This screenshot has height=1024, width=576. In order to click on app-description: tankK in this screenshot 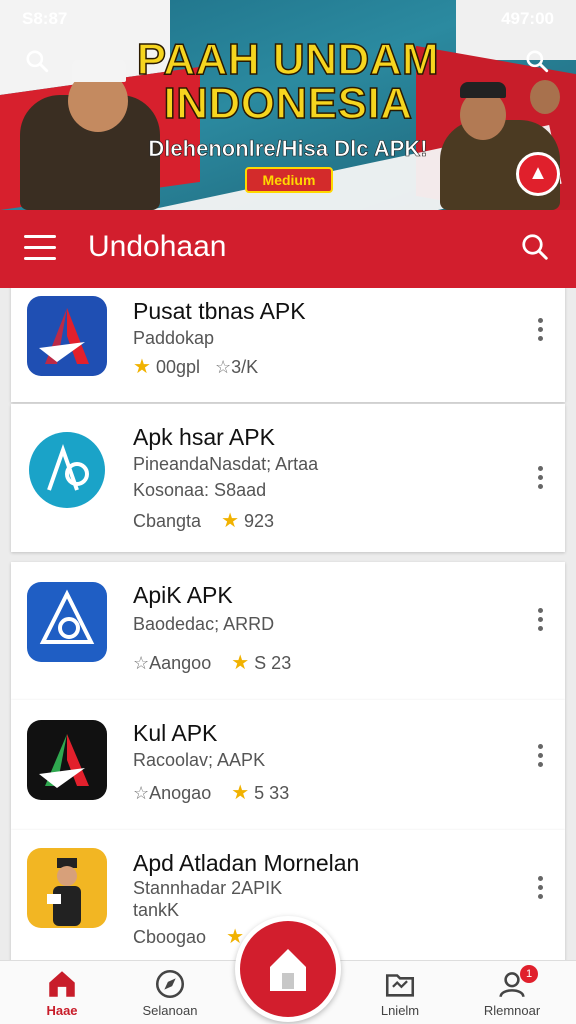, I will do `click(156, 910)`.